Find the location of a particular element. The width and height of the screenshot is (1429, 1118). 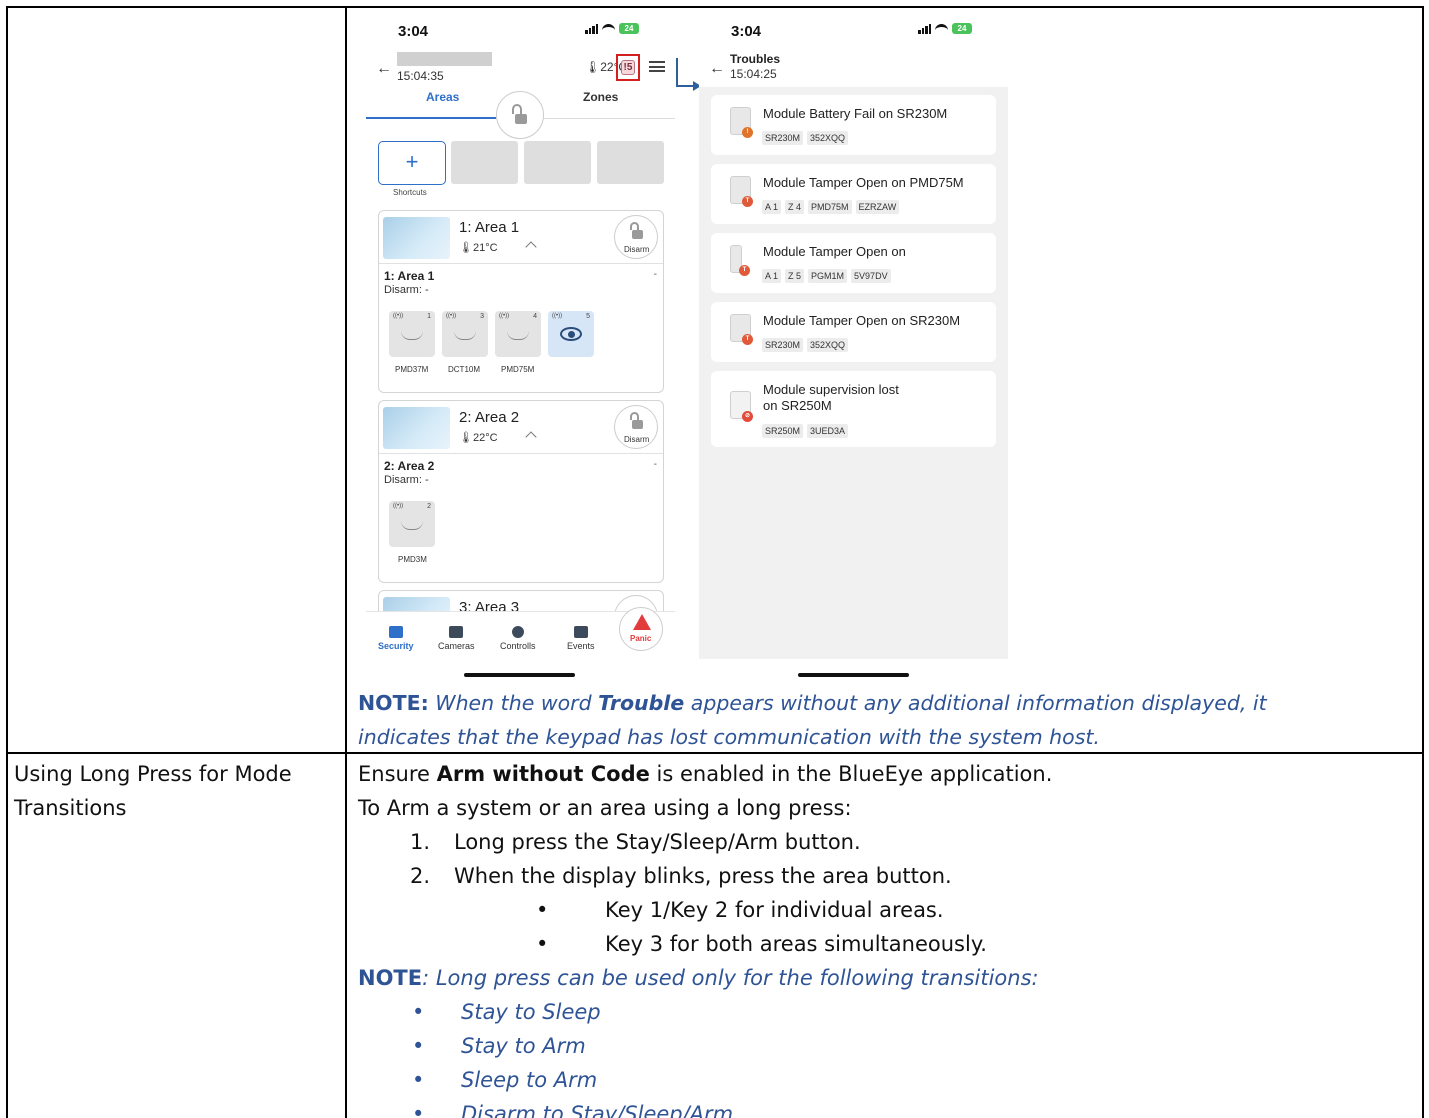

status-bar: 3:04 24 is located at coordinates (520, 29).